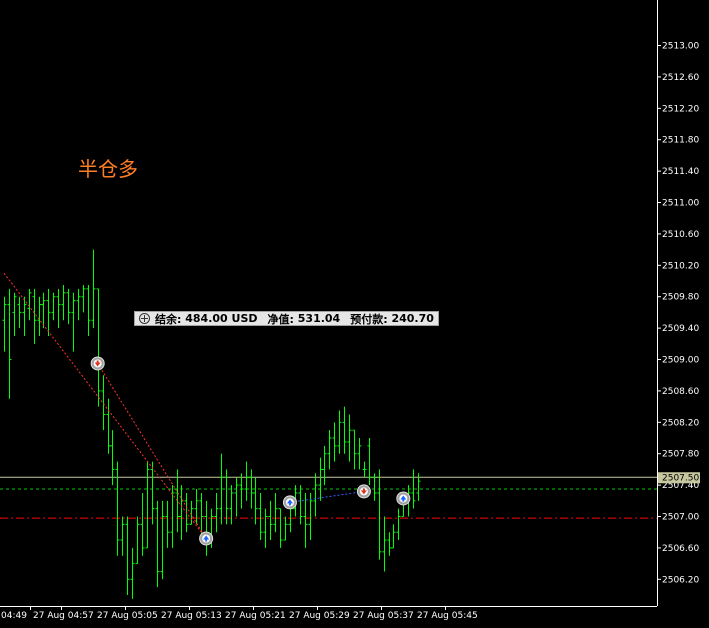  I want to click on price-tick-label: 2510.20, so click(680, 266).